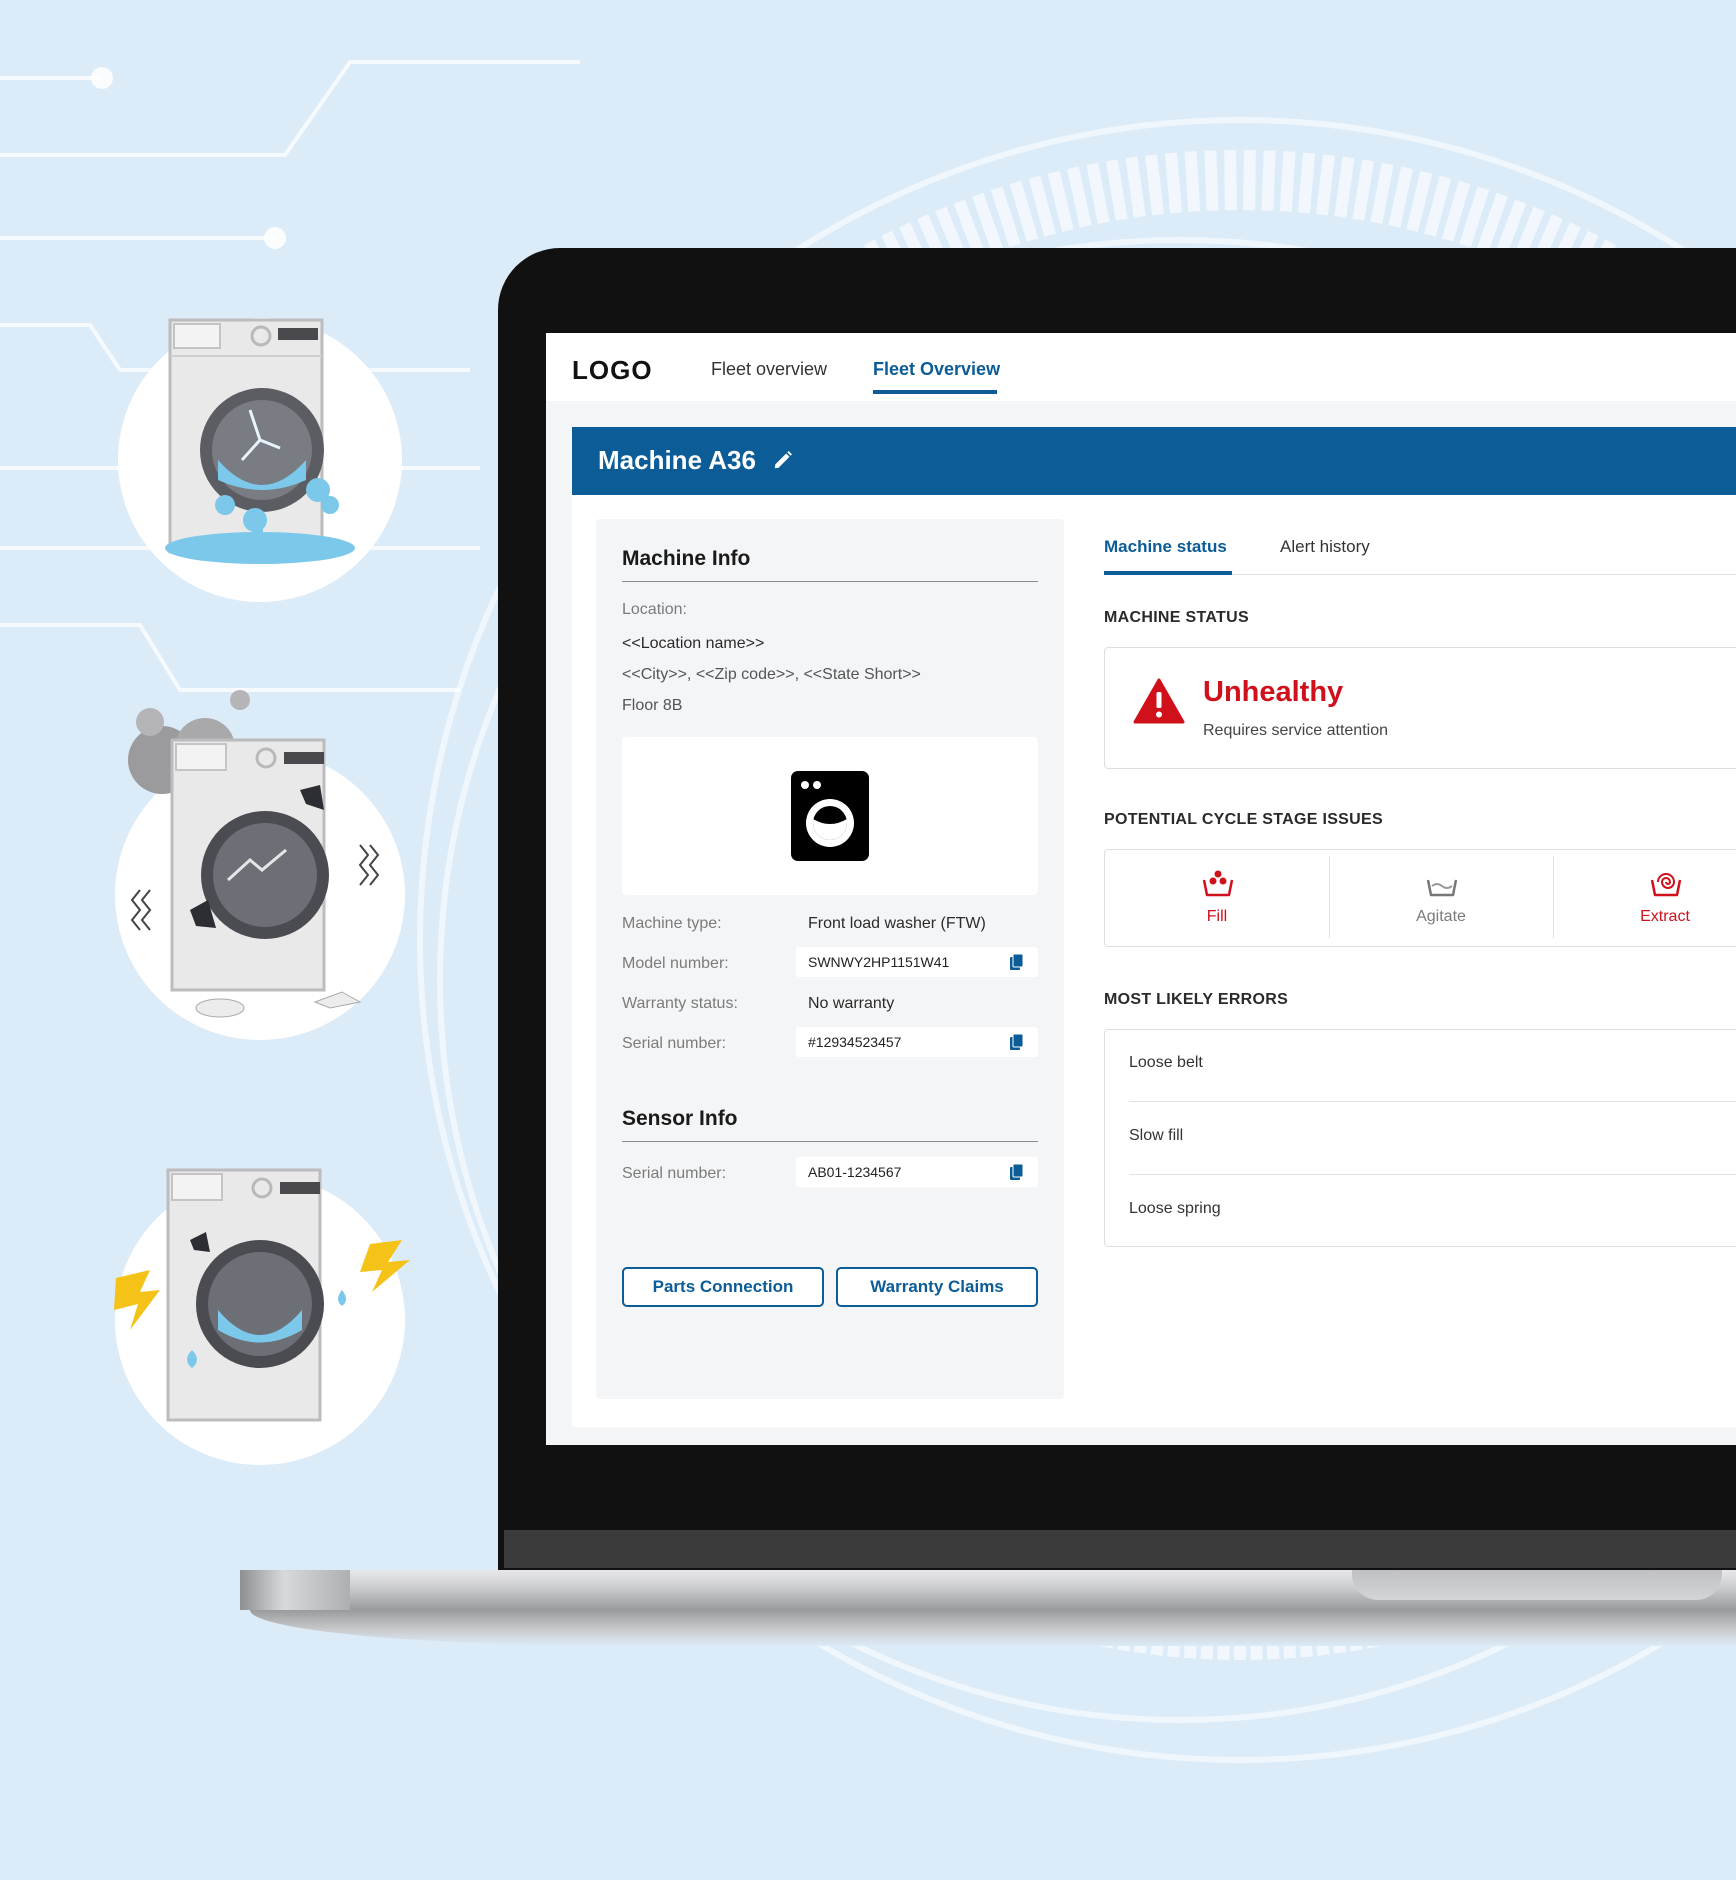  I want to click on edit-pencil-icon, so click(783, 460).